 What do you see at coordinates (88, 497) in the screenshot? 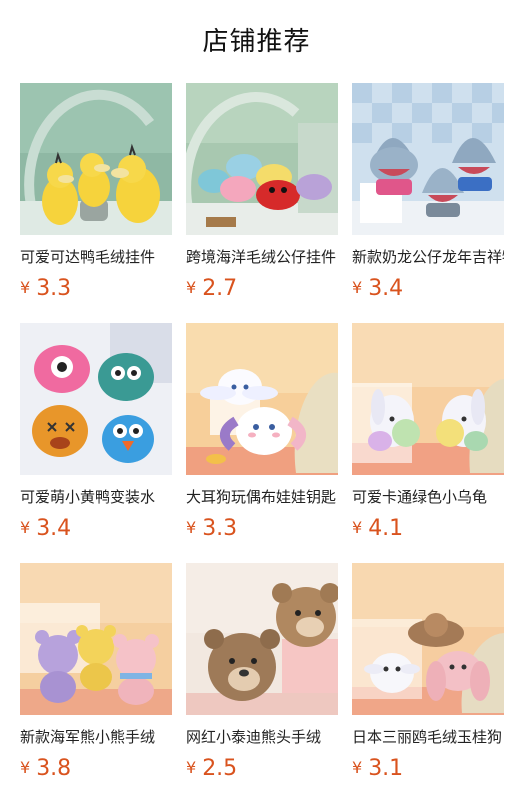
I see `product-name: 可爱萌小黄鸭变装水` at bounding box center [88, 497].